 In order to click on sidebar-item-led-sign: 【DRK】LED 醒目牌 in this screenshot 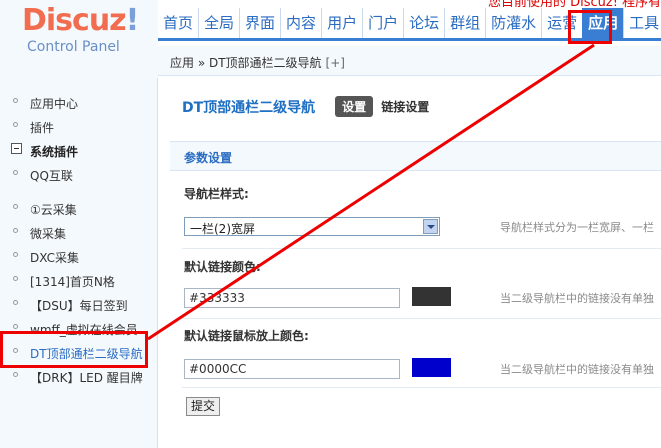, I will do `click(79, 376)`.